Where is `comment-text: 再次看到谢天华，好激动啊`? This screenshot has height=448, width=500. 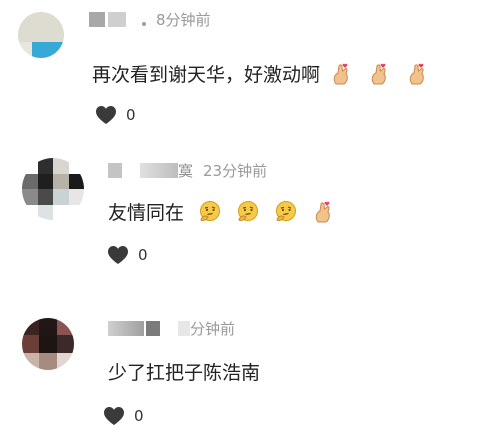
comment-text: 再次看到谢天华，好激动啊 is located at coordinates (261, 73).